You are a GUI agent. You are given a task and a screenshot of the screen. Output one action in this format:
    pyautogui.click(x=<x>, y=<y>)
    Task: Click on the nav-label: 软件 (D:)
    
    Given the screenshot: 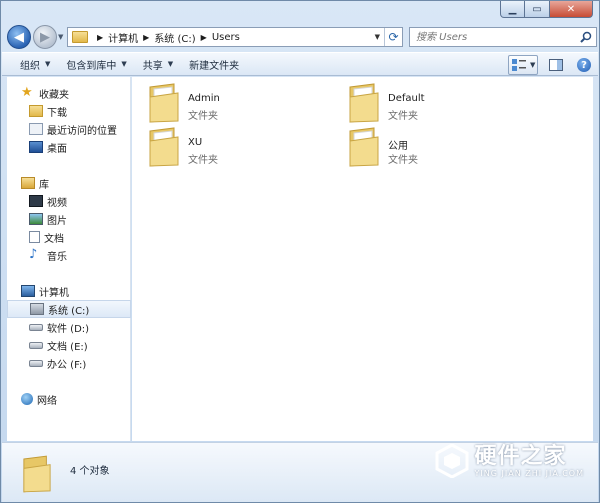 What is the action you would take?
    pyautogui.click(x=68, y=329)
    